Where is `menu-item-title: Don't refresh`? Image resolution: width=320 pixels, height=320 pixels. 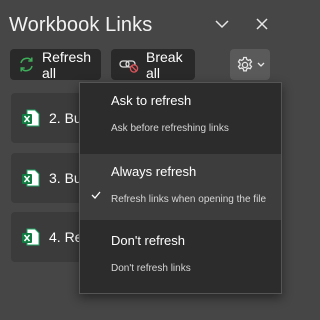 menu-item-title: Don't refresh is located at coordinates (148, 240).